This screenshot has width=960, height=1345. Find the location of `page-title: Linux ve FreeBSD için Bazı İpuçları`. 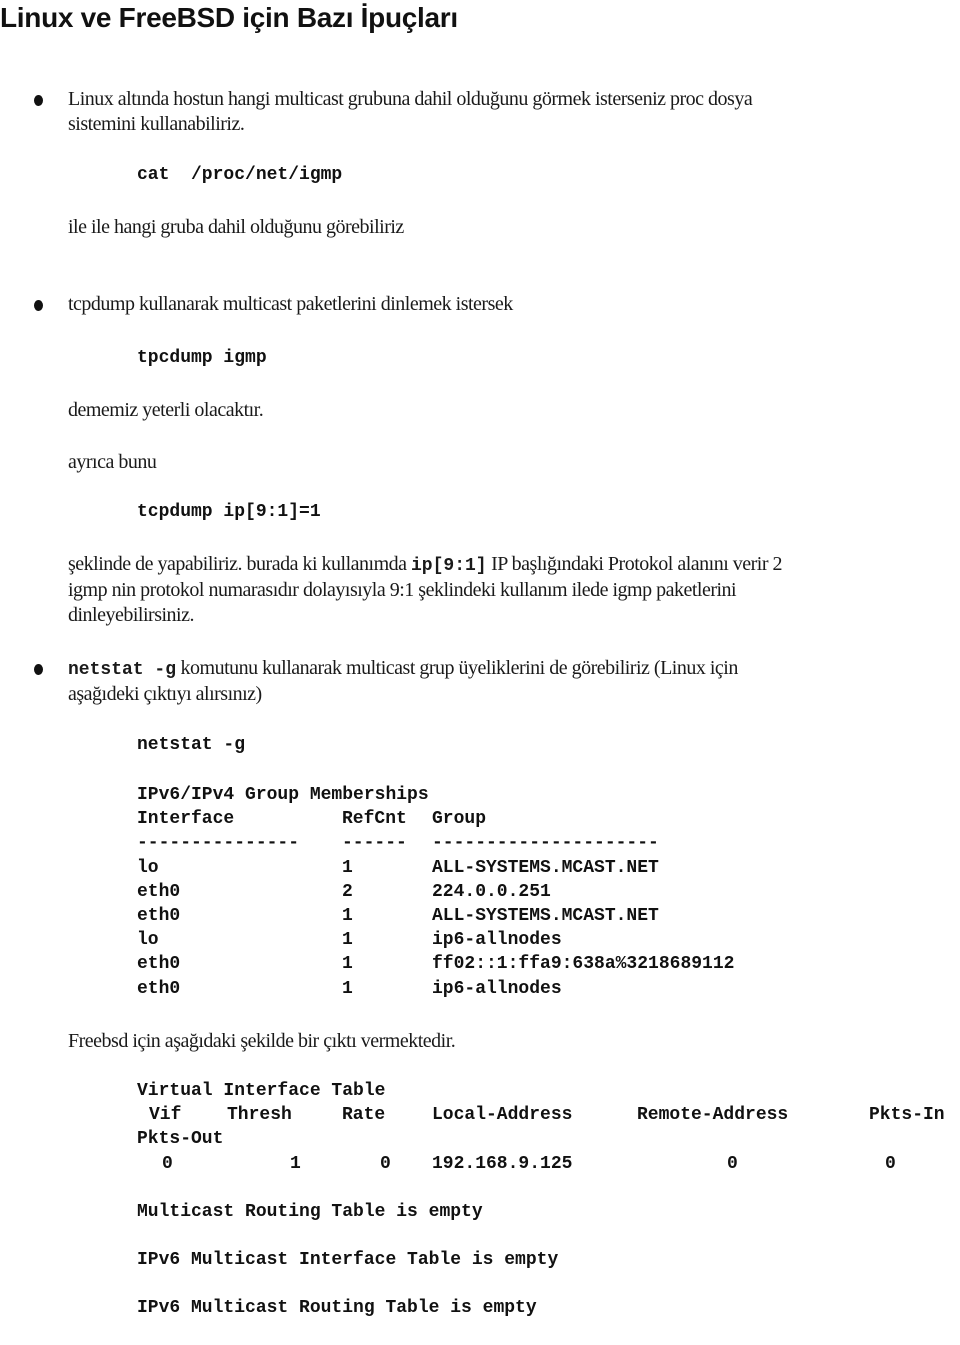

page-title: Linux ve FreeBSD için Bazı İpuçları is located at coordinates (229, 17).